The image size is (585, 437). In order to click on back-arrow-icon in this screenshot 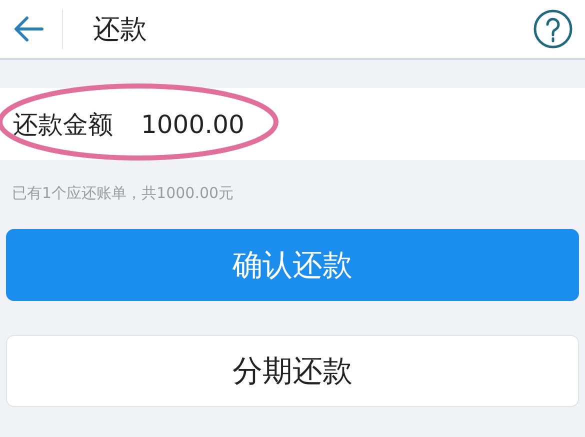, I will do `click(29, 29)`.